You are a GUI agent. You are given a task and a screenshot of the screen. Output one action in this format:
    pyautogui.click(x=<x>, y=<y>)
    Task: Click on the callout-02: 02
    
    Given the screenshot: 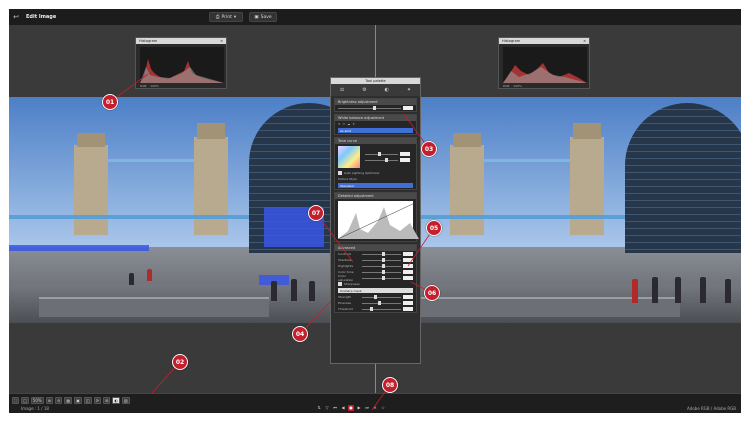 What is the action you would take?
    pyautogui.click(x=180, y=362)
    